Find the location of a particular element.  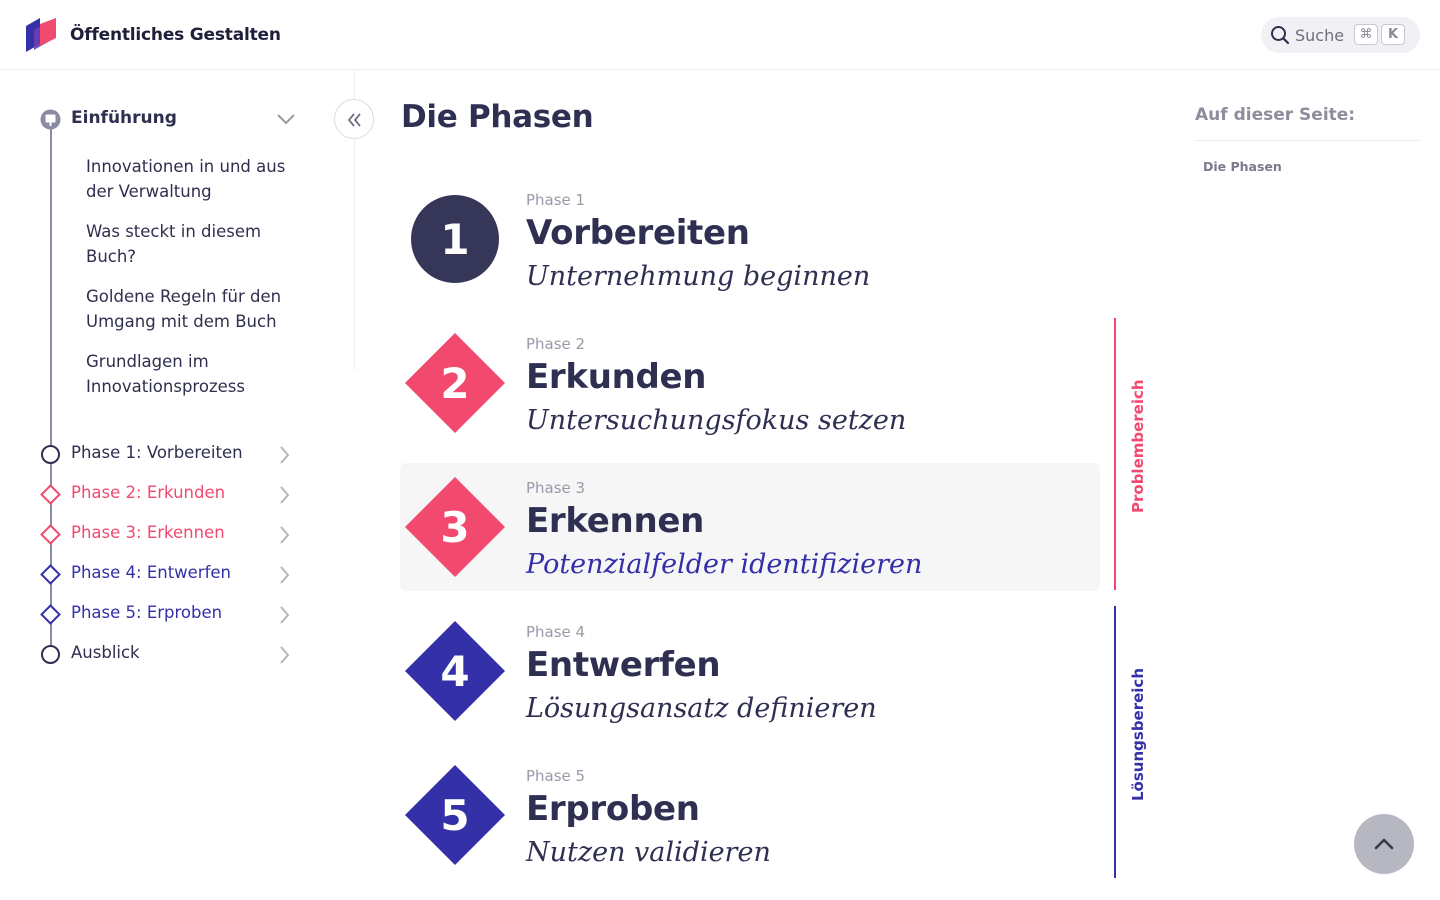

phase-name: Vorbereiten is located at coordinates (638, 233).